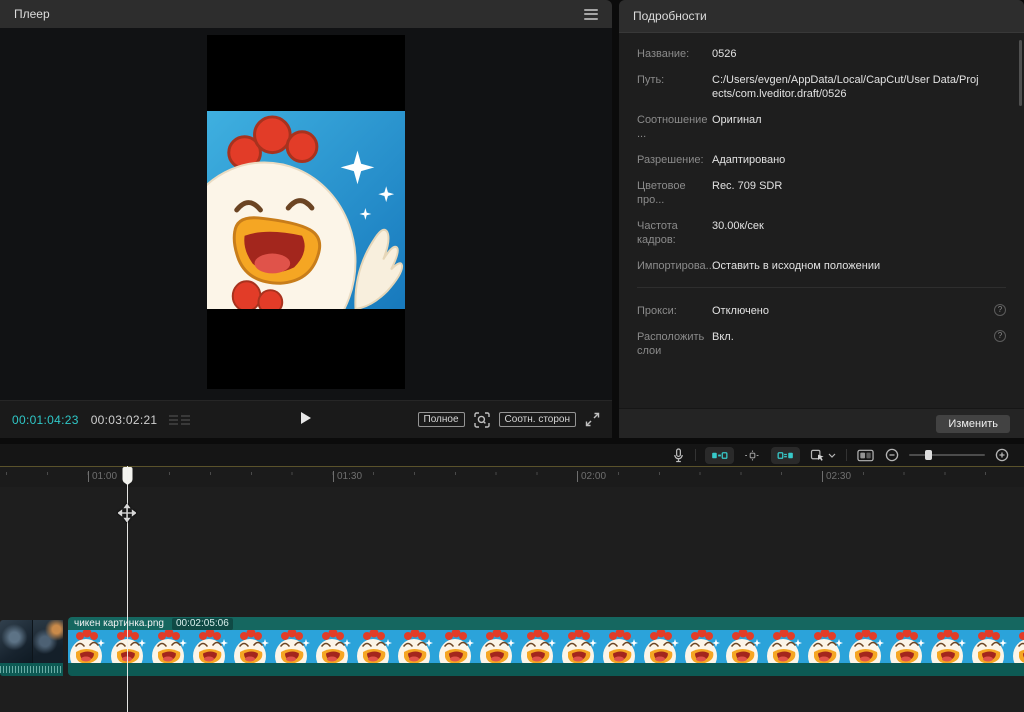  What do you see at coordinates (821, 423) in the screenshot?
I see `details-footer: Изменить` at bounding box center [821, 423].